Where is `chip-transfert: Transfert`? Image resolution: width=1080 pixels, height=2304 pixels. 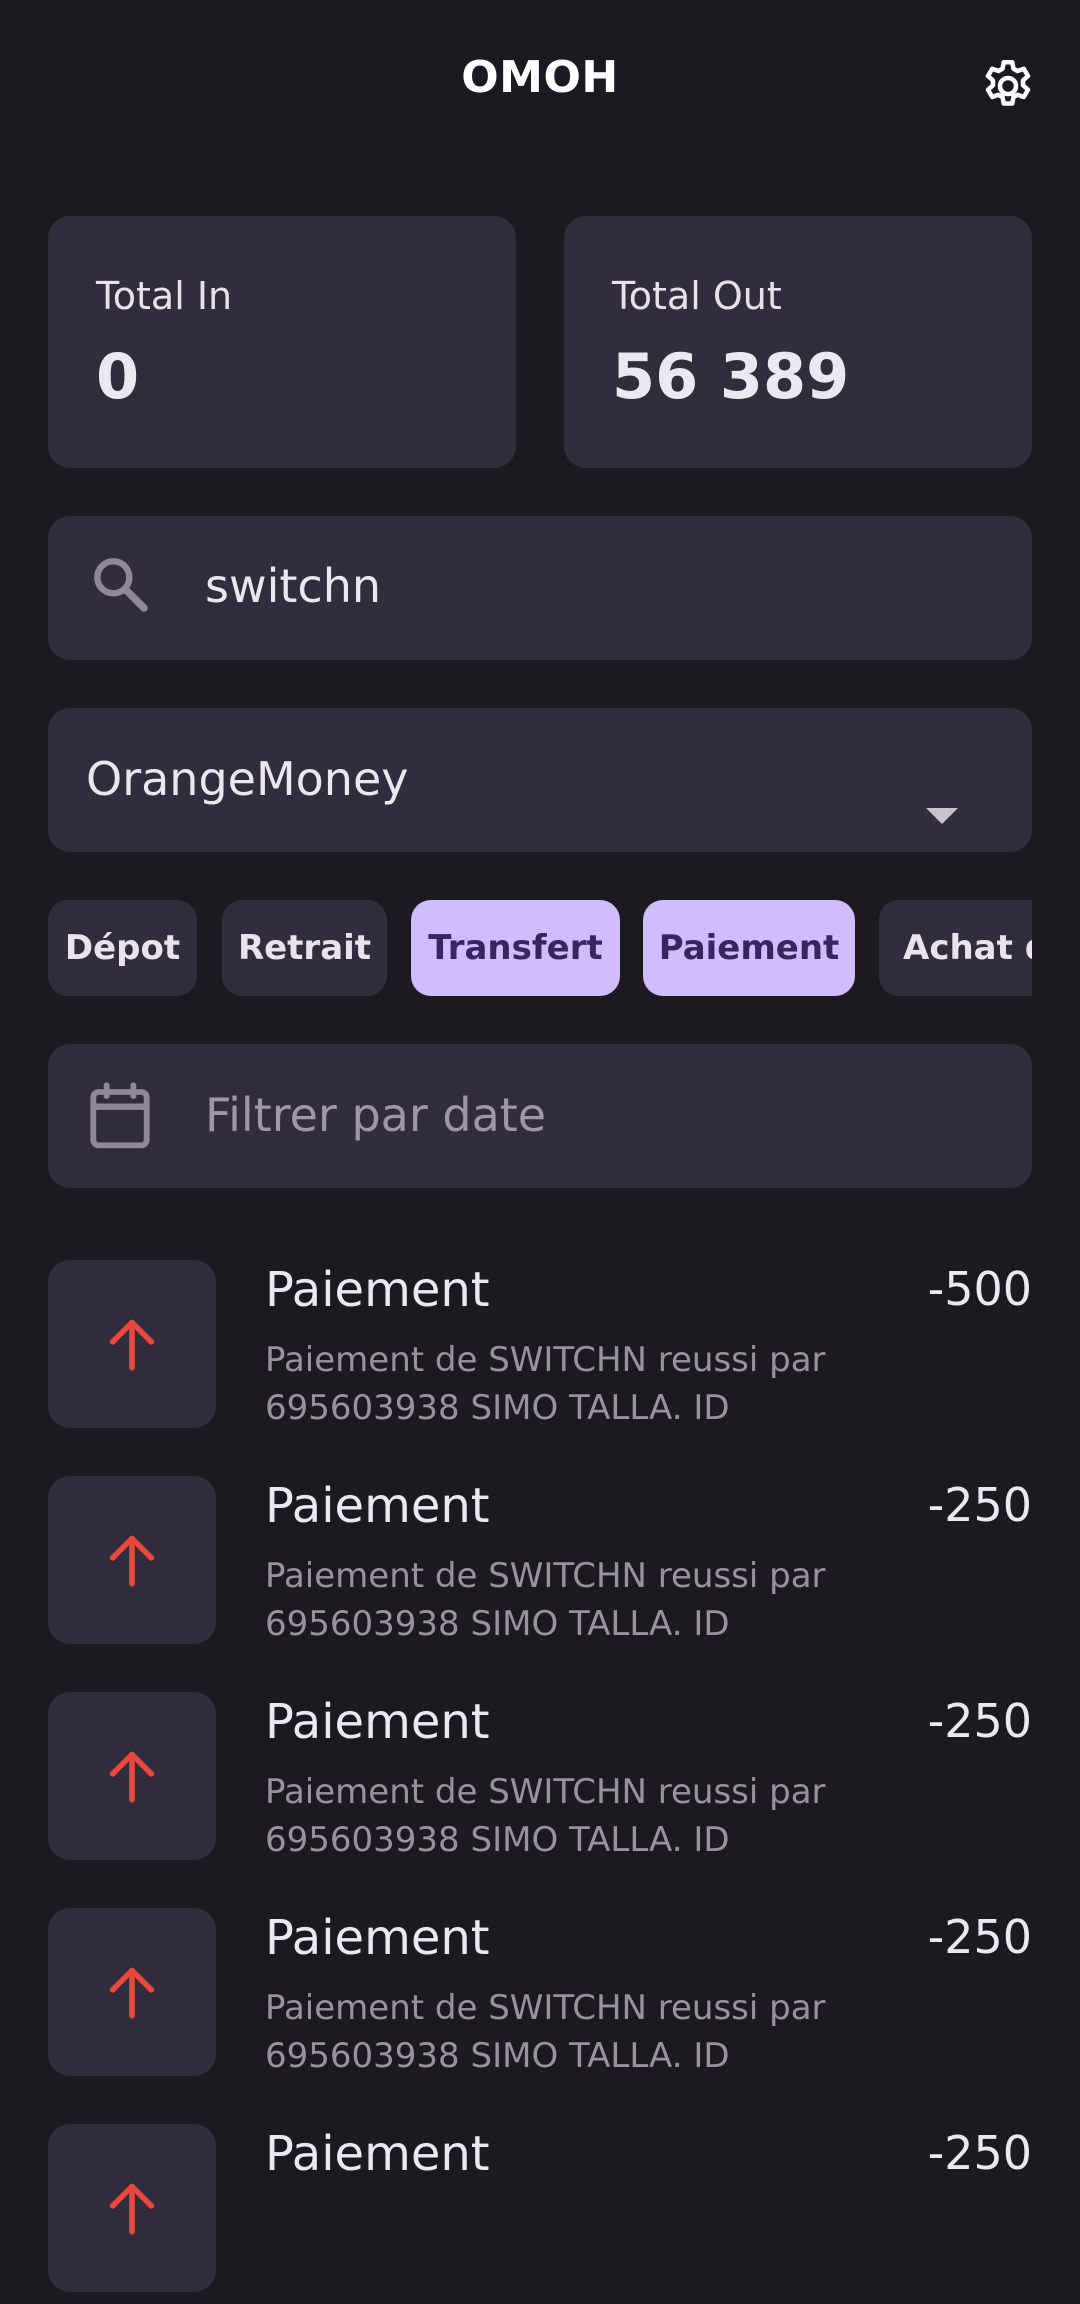
chip-transfert: Transfert is located at coordinates (515, 948).